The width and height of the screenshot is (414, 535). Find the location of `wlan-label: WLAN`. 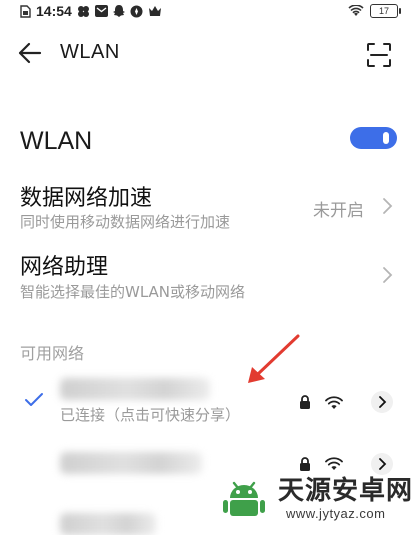

wlan-label: WLAN is located at coordinates (56, 141).